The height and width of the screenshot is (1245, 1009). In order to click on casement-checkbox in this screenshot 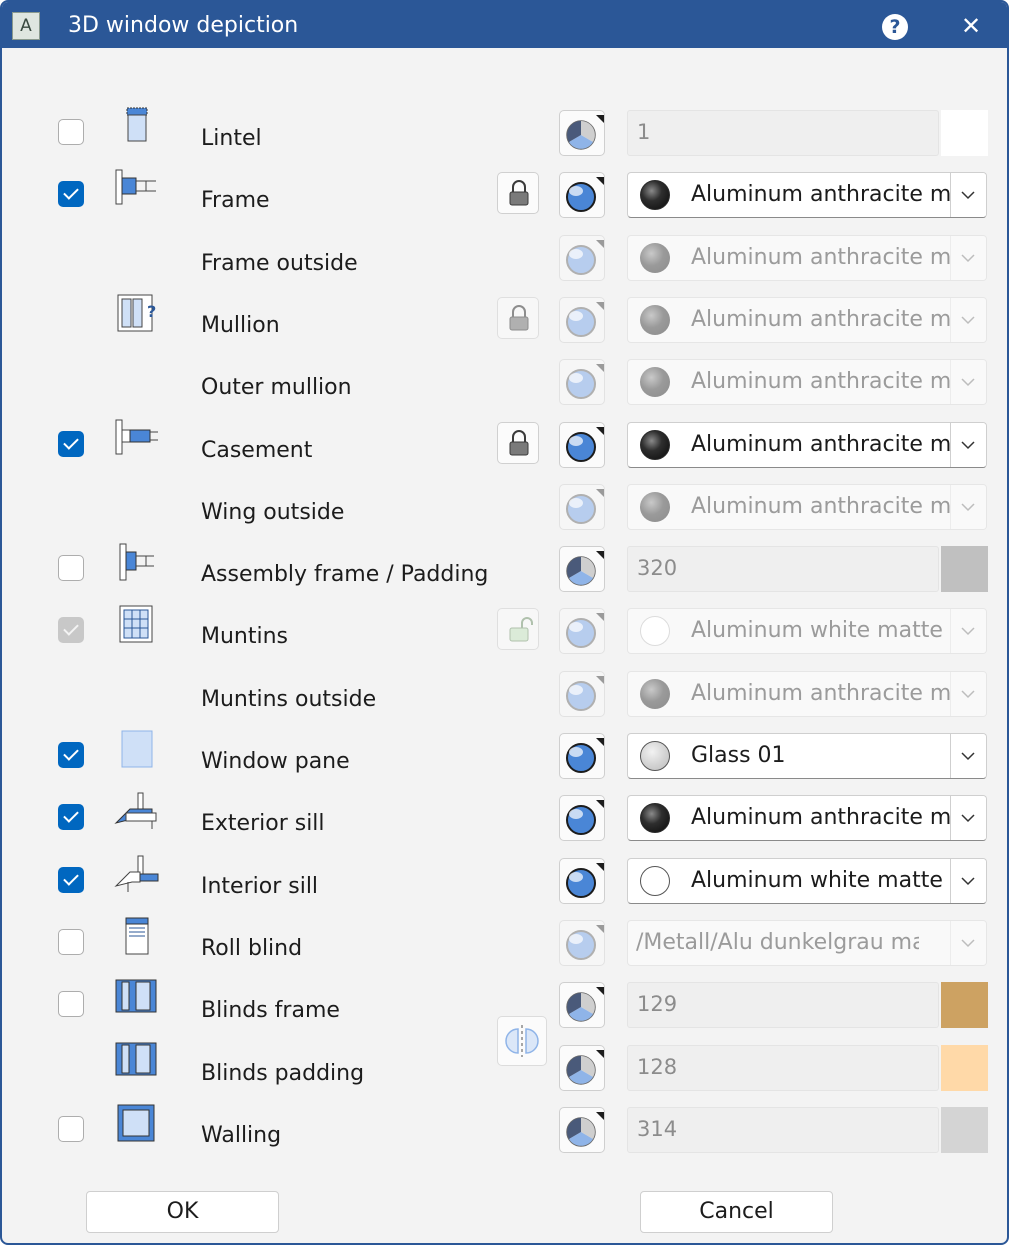, I will do `click(71, 443)`.